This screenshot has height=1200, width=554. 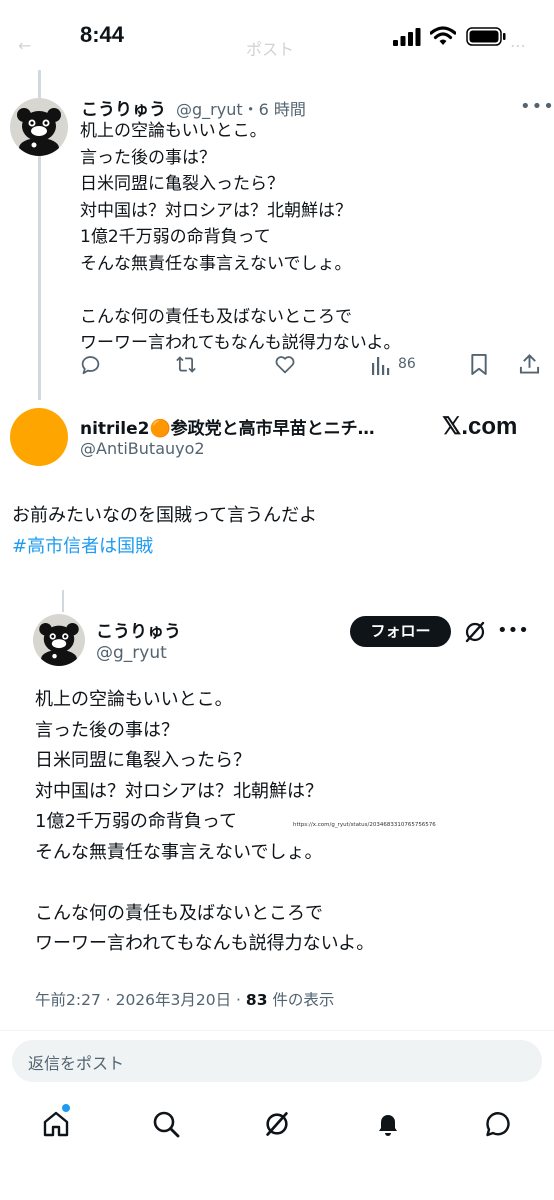 What do you see at coordinates (480, 426) in the screenshot?
I see `x-logo: 𝕏.com` at bounding box center [480, 426].